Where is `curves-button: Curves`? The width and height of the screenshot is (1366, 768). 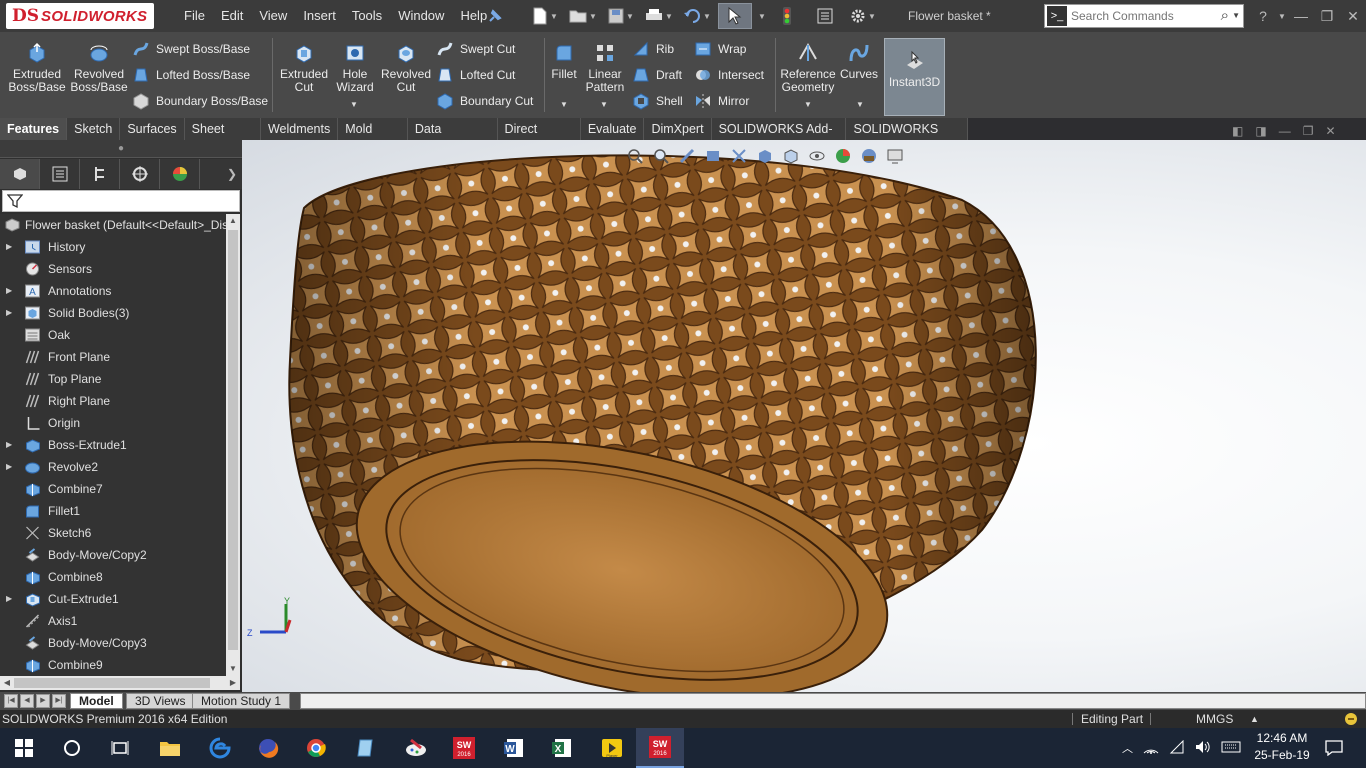 curves-button: Curves is located at coordinates (859, 61).